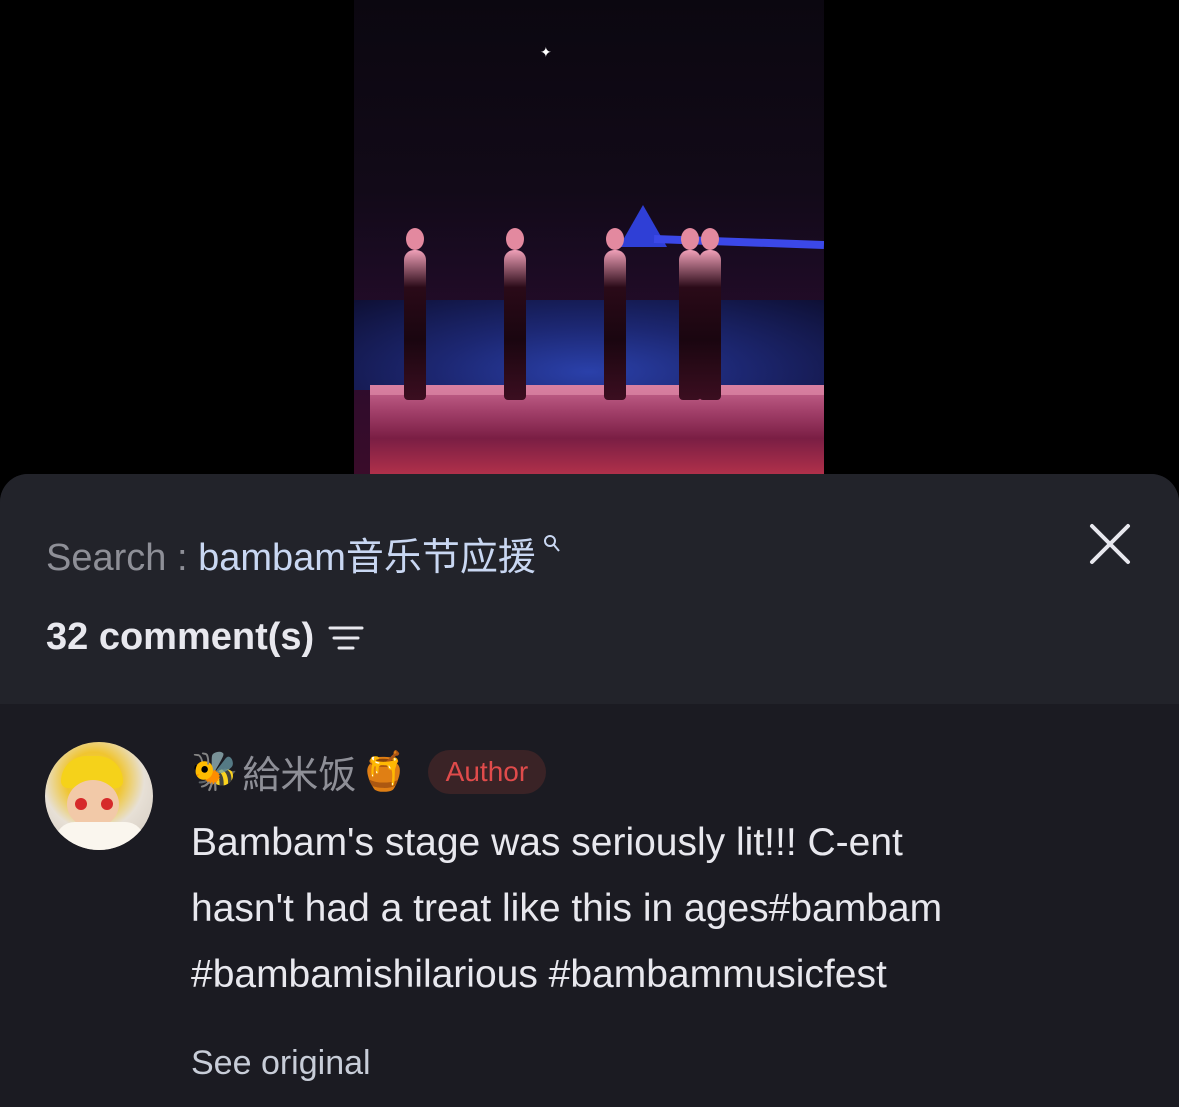 The height and width of the screenshot is (1107, 1179). What do you see at coordinates (281, 1063) in the screenshot?
I see `see-original-link: See original` at bounding box center [281, 1063].